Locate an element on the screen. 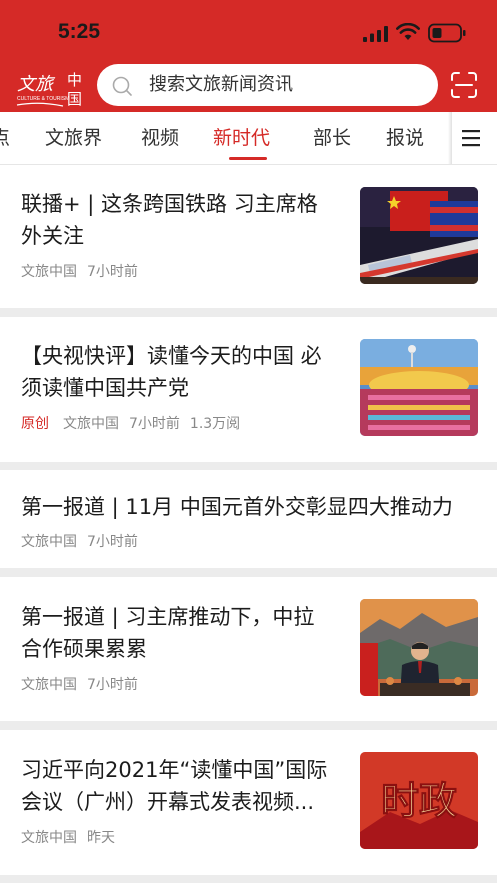 This screenshot has height=883, width=497. article-title: 第一报道 | 11月 中国元首外交彰显四大推动力 is located at coordinates (237, 507).